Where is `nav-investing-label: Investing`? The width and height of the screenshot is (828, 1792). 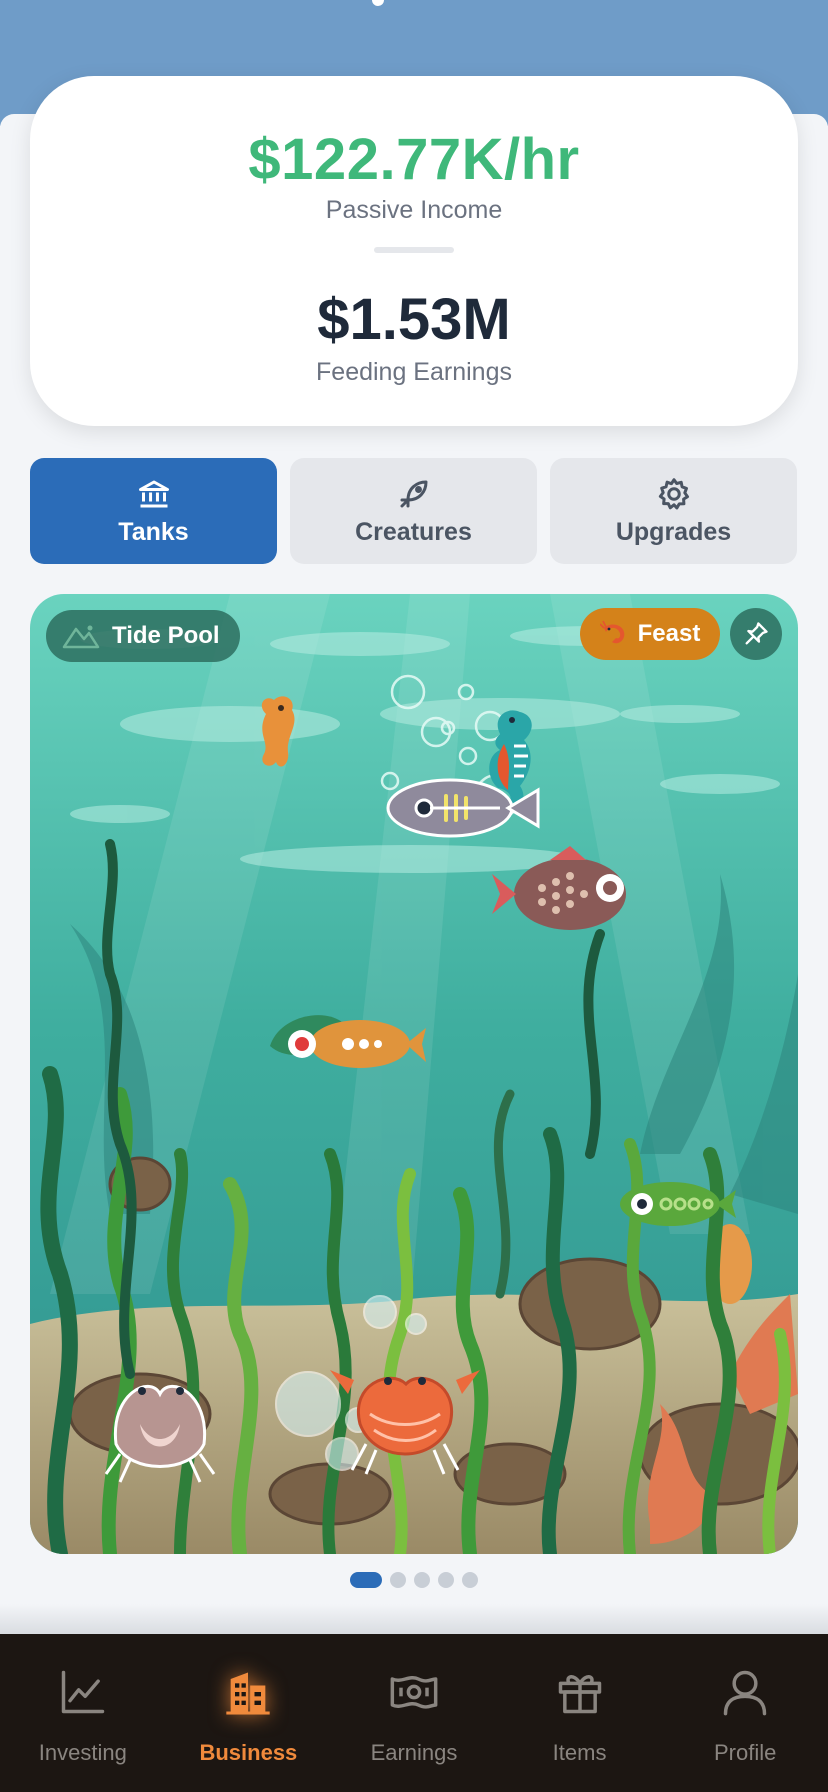
nav-investing-label: Investing is located at coordinates (82, 1752).